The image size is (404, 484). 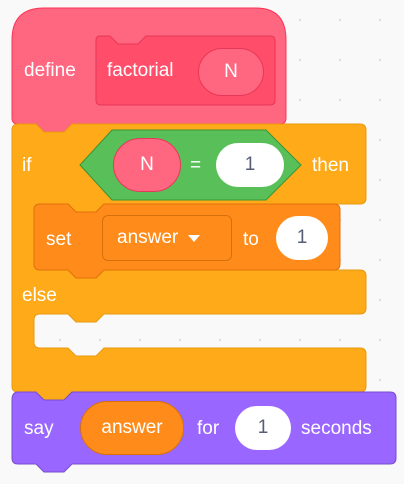 I want to click on set-value: 1, so click(x=302, y=237).